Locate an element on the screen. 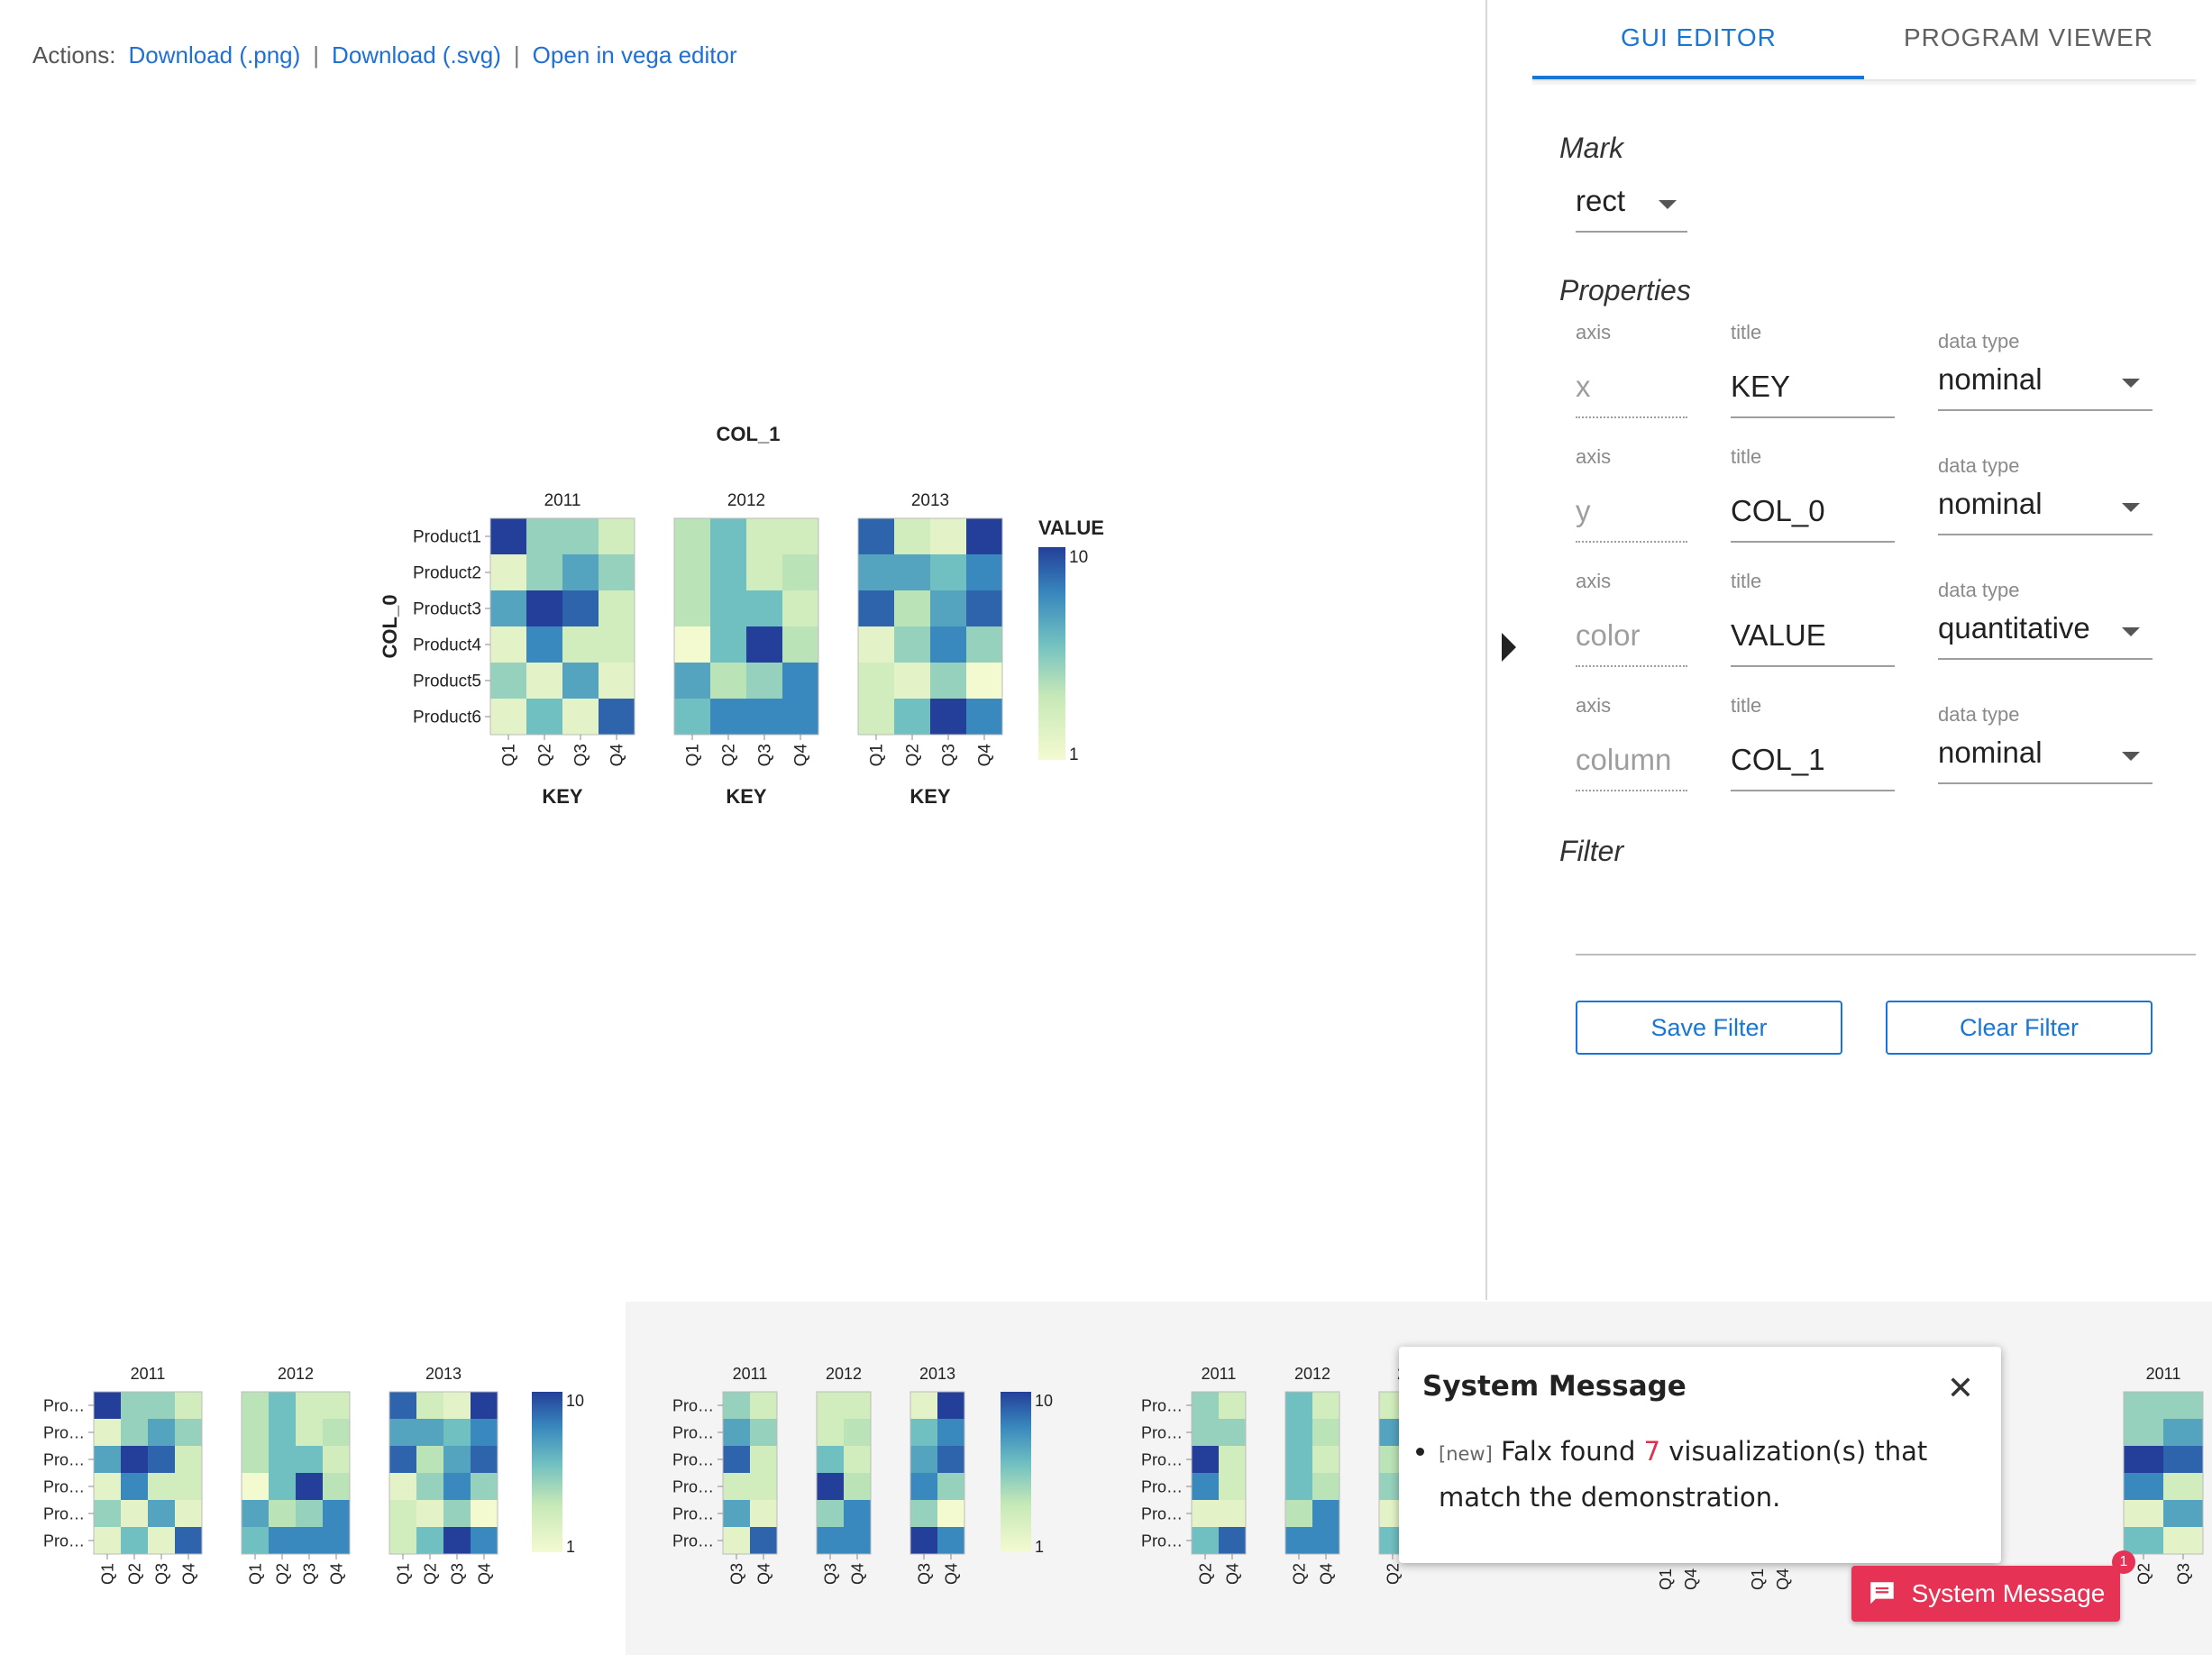 The image size is (2212, 1655). axis-field-color: color is located at coordinates (1631, 642).